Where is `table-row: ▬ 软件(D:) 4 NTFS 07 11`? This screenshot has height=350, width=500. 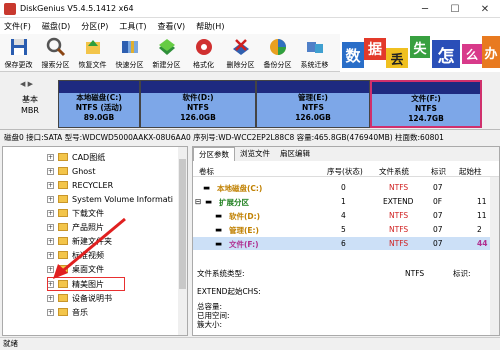
table-row: ▬ 软件(D:) 4 NTFS 07 11 is located at coordinates (346, 215).